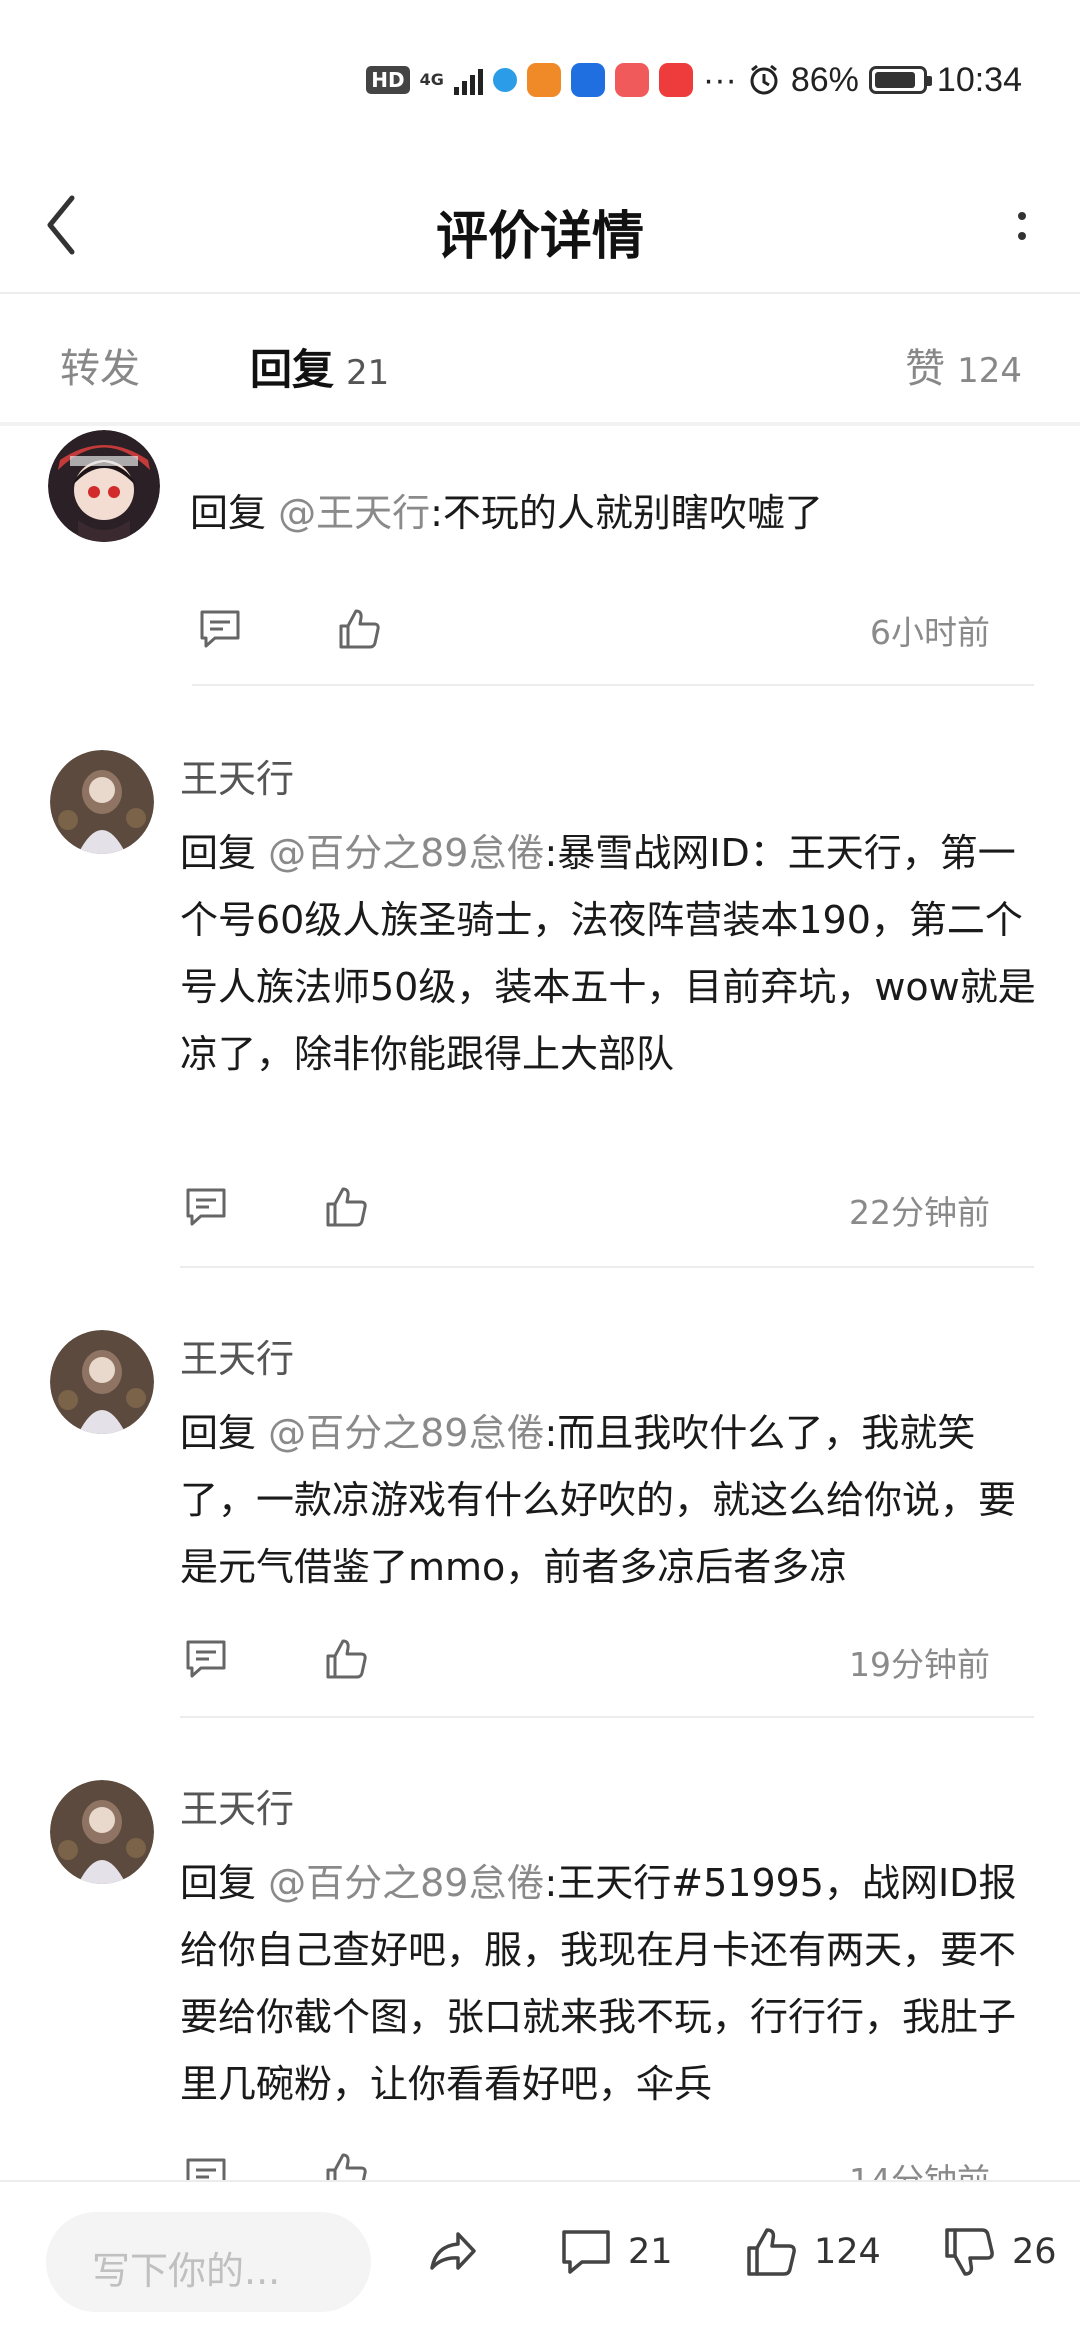 The width and height of the screenshot is (1080, 2342). I want to click on header: 评价详情, so click(540, 226).